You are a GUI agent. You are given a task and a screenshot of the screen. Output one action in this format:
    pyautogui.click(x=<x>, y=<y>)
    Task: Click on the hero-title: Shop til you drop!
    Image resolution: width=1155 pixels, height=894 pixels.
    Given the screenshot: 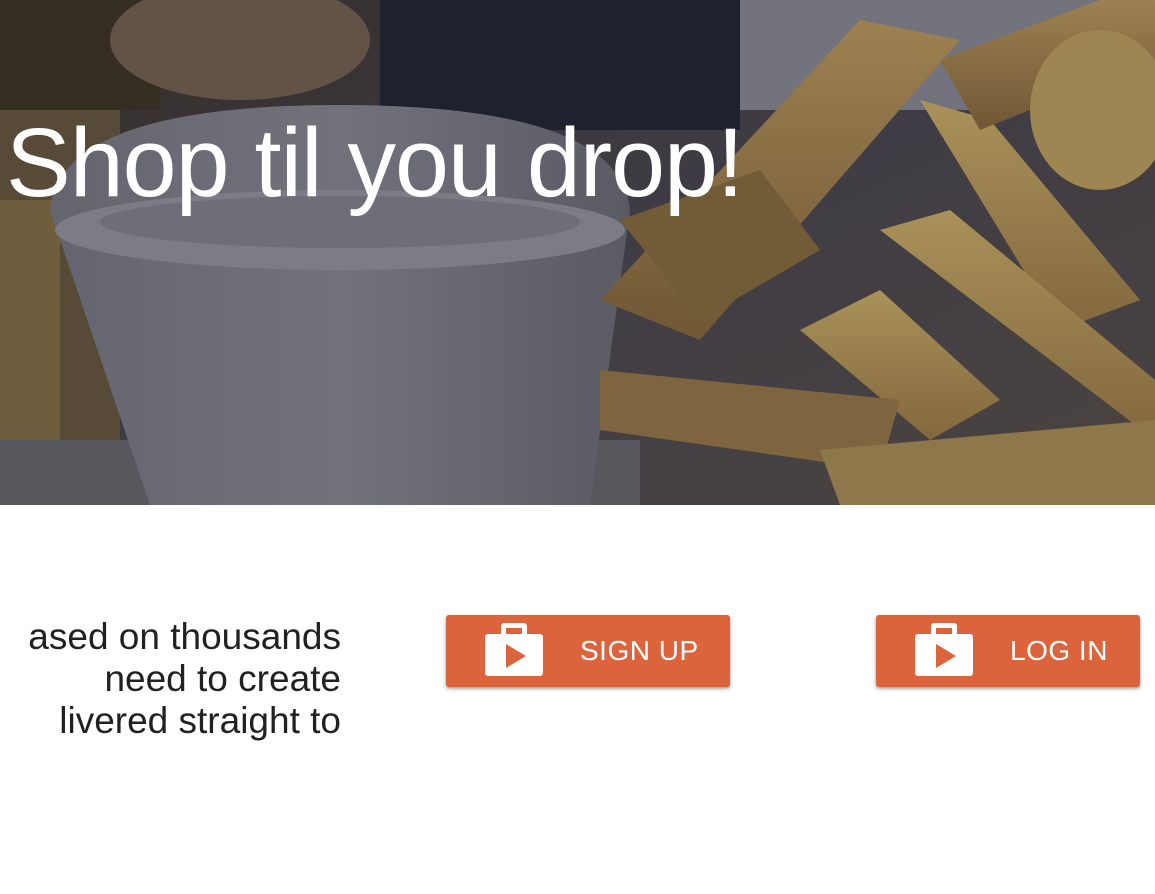 What is the action you would take?
    pyautogui.click(x=375, y=162)
    